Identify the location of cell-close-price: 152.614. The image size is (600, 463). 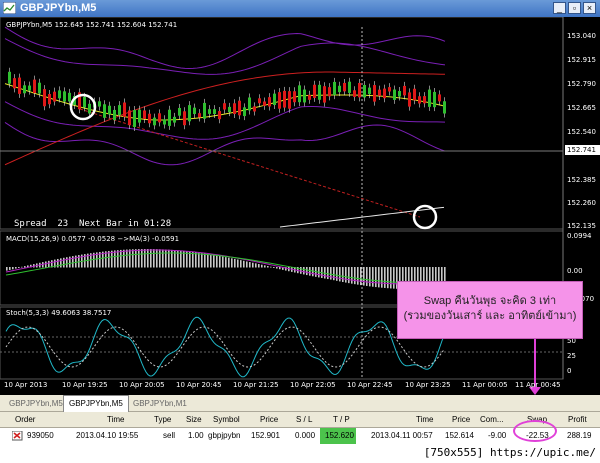
(459, 435).